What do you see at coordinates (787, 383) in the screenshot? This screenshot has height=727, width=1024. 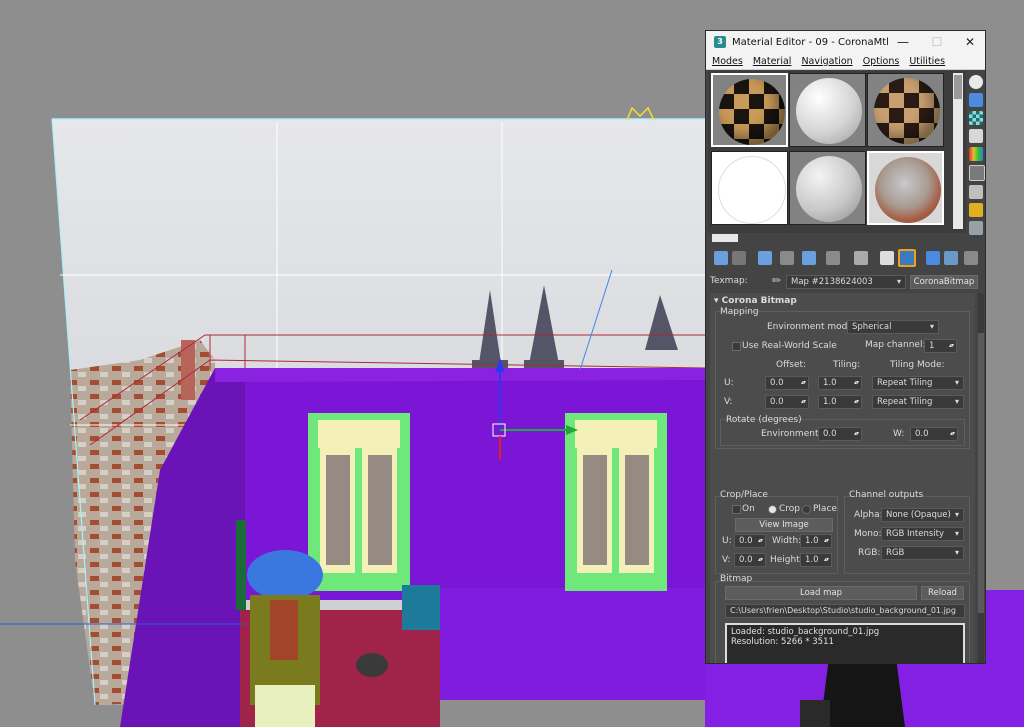 I see `u-offset-spinner: 0.0` at bounding box center [787, 383].